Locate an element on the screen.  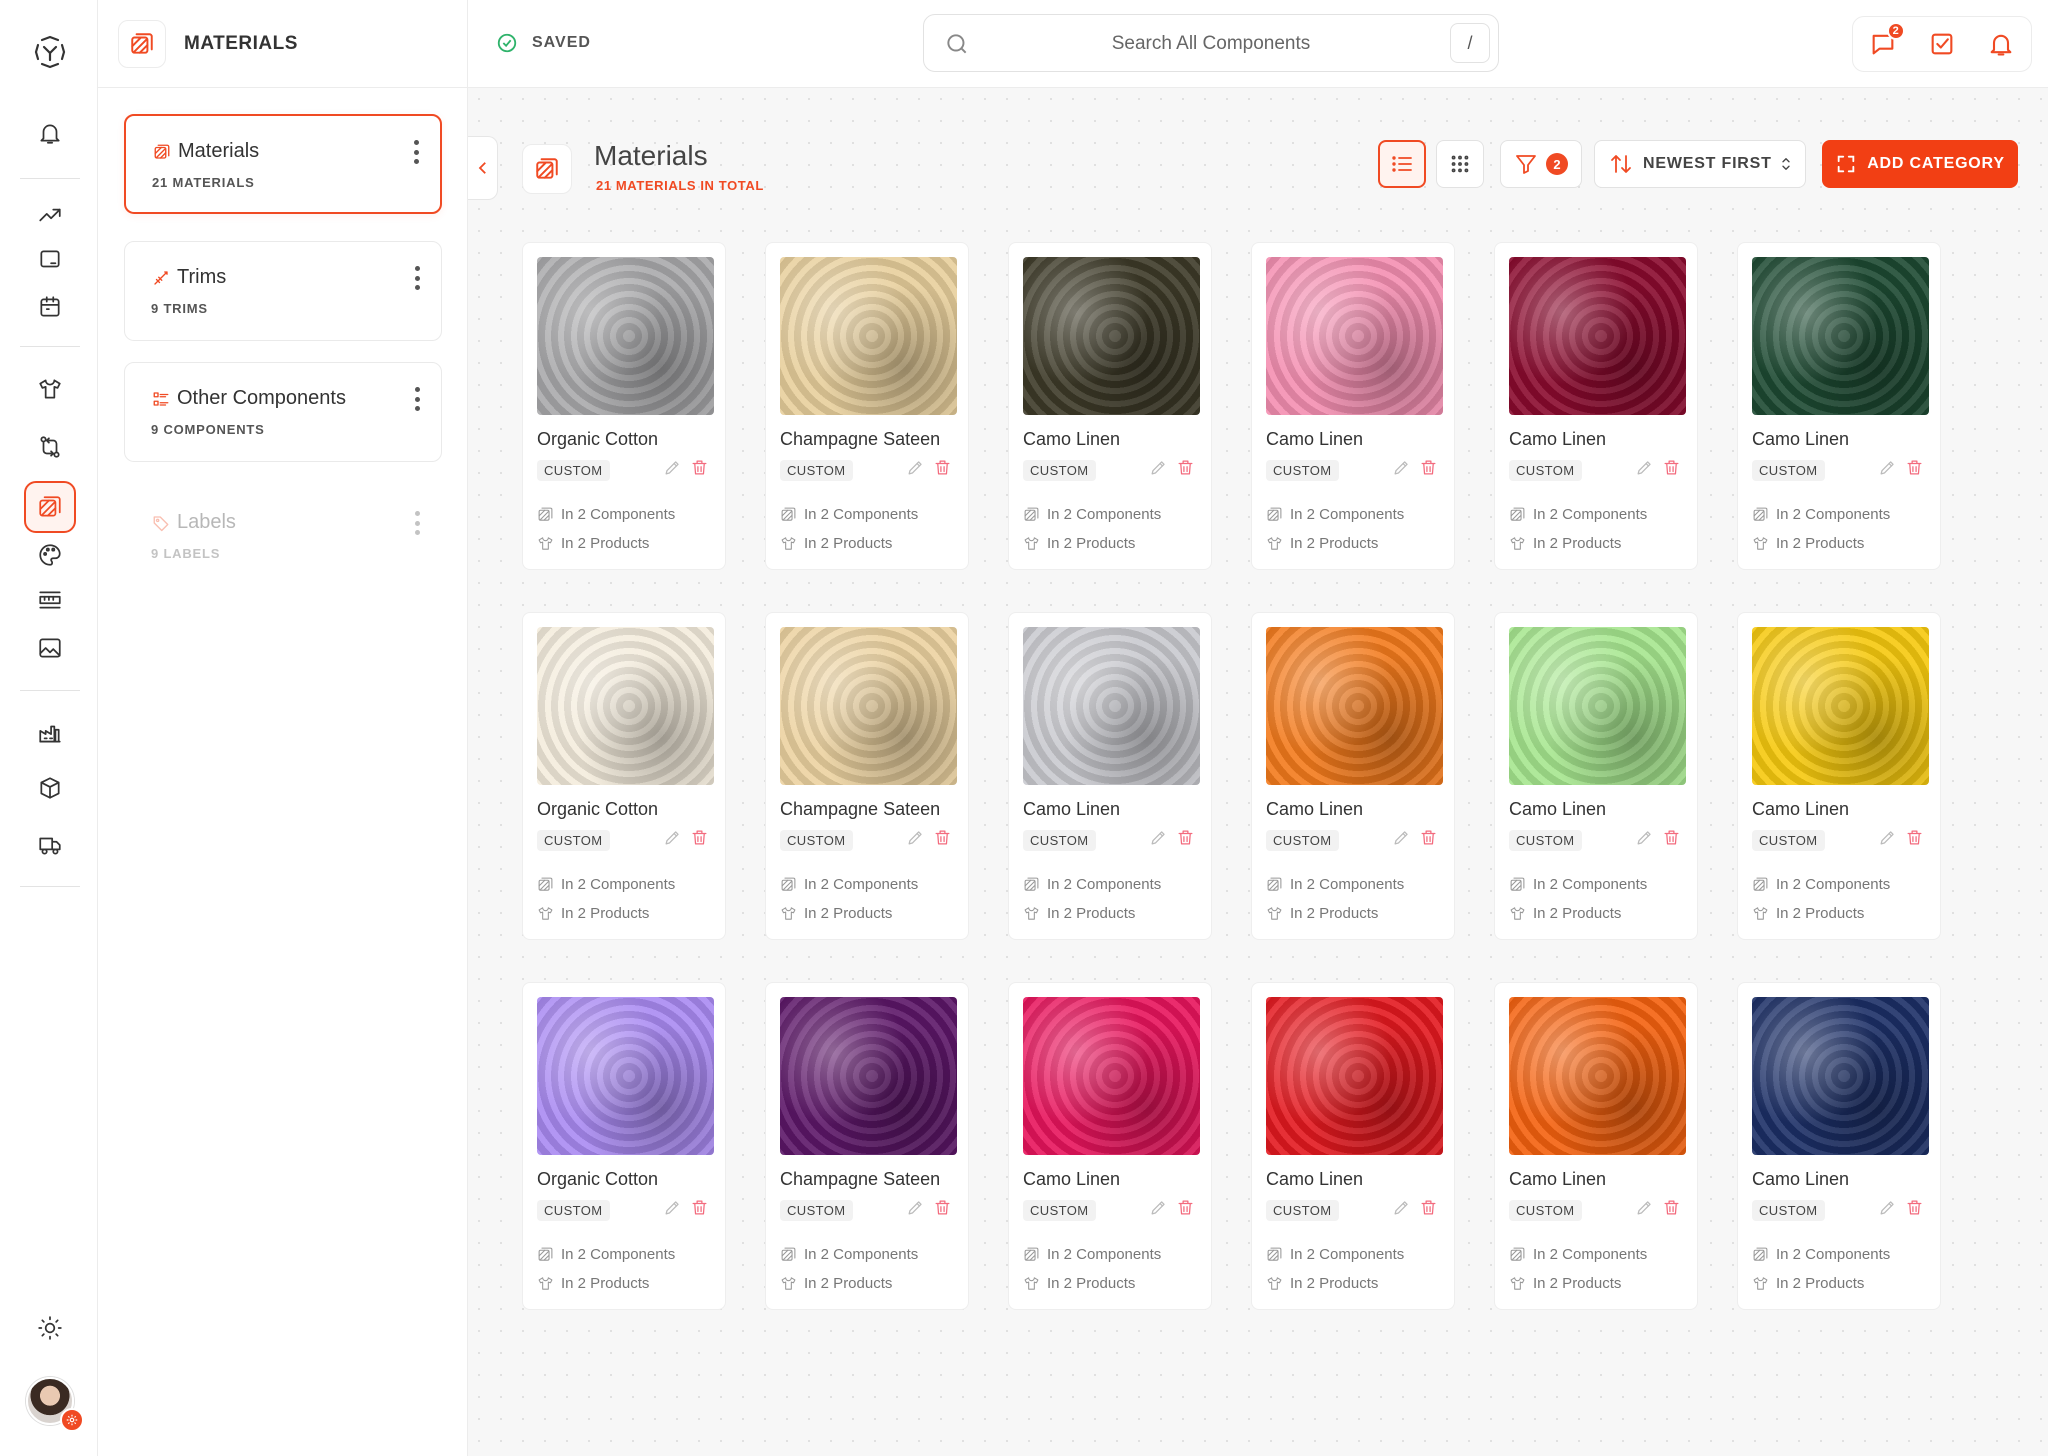
products-usage: In 2 Products is located at coordinates (1111, 913).